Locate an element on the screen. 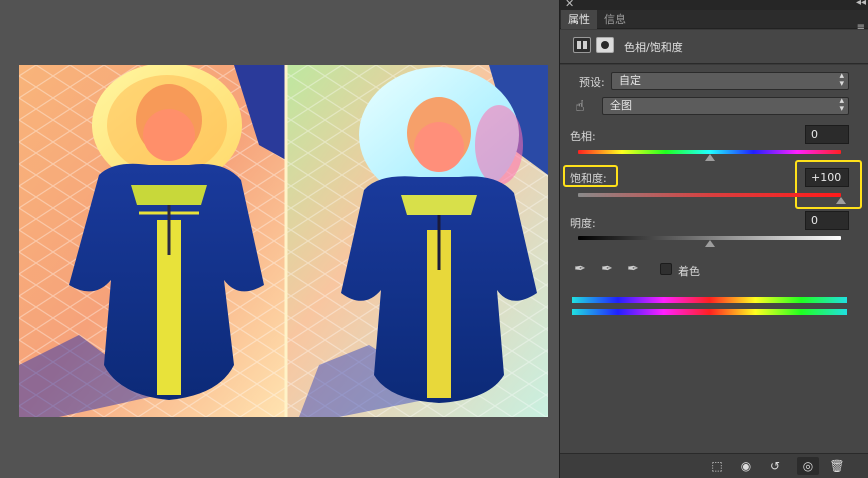  trash-icon: 🗑 is located at coordinates (837, 466).